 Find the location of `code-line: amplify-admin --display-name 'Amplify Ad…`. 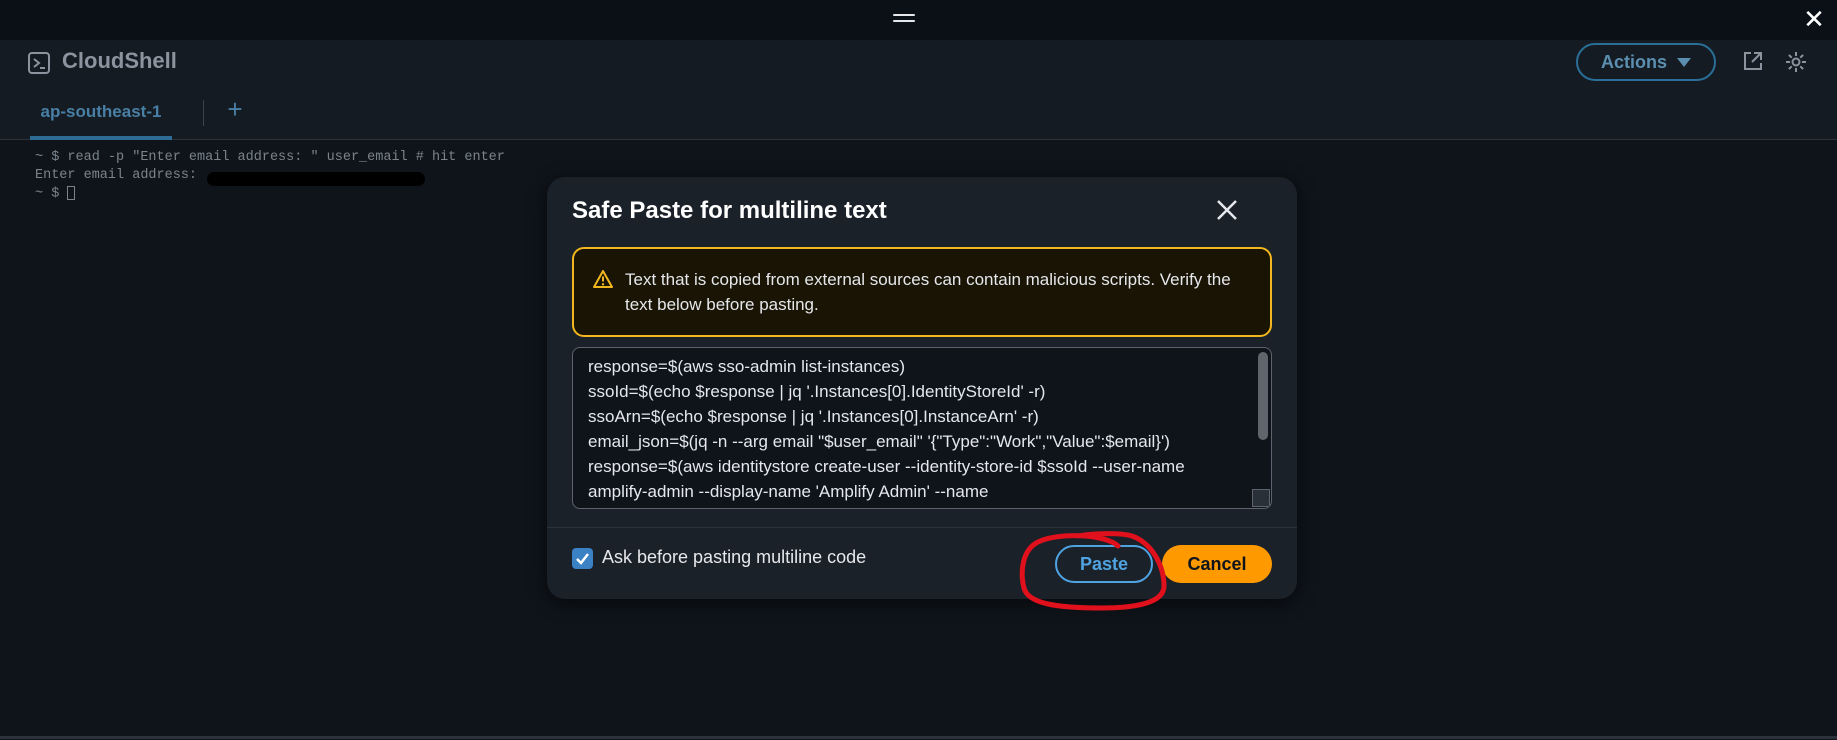

code-line: amplify-admin --display-name 'Amplify Ad… is located at coordinates (788, 491).